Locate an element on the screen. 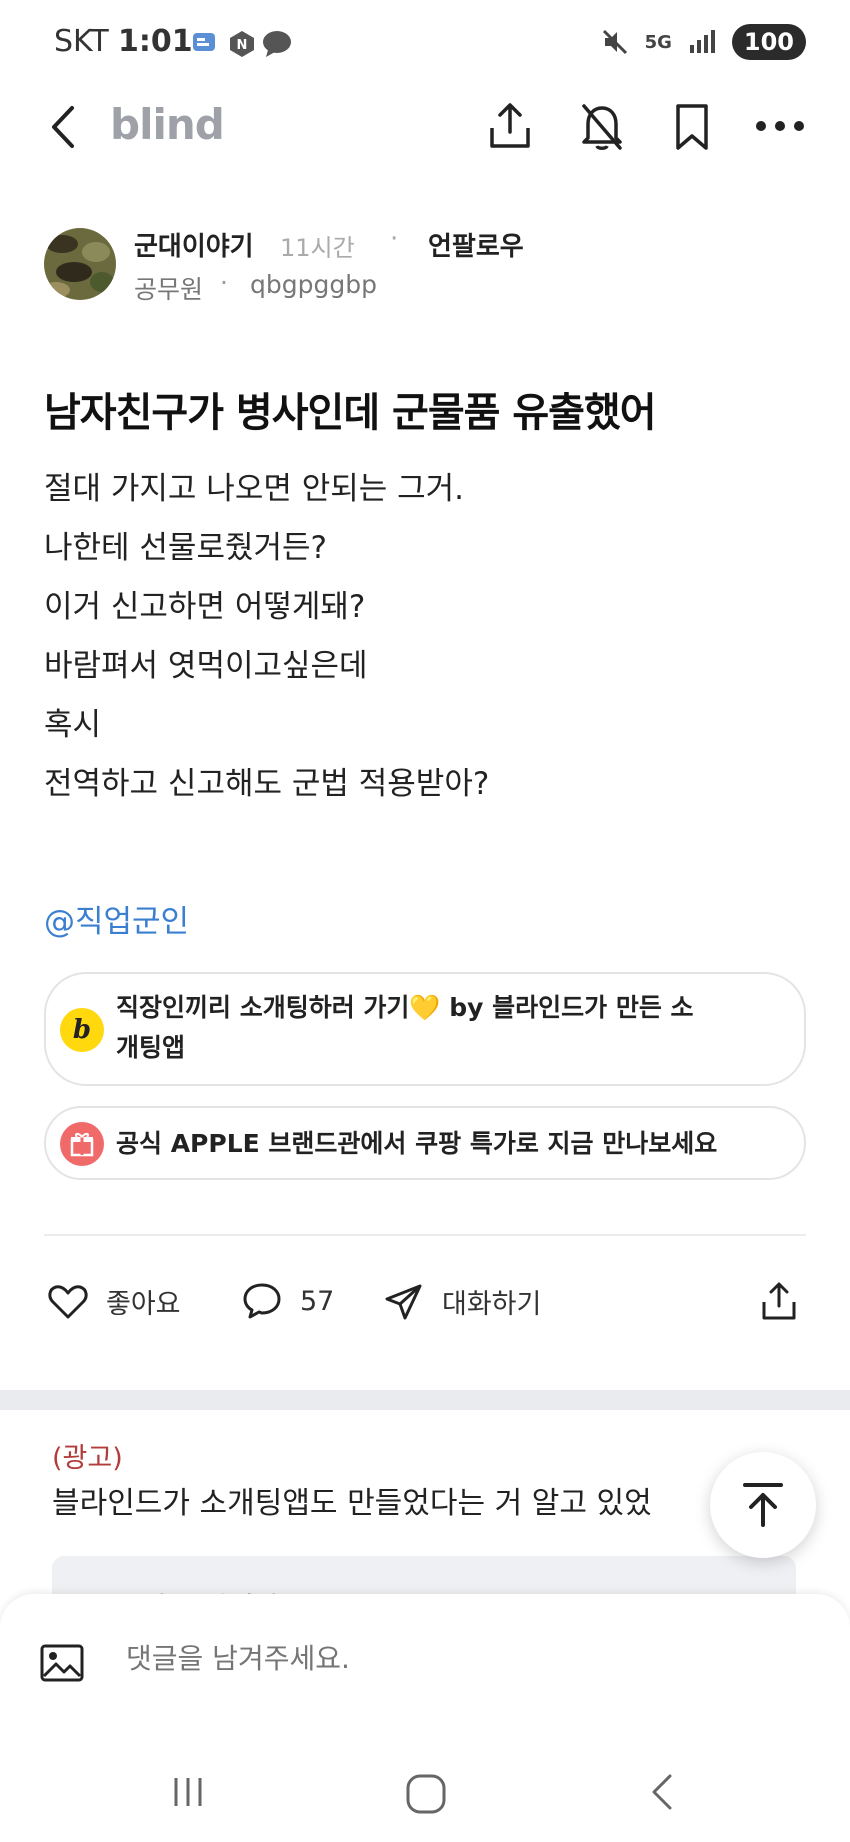  chat-label: 대화하기 is located at coordinates (492, 1304).